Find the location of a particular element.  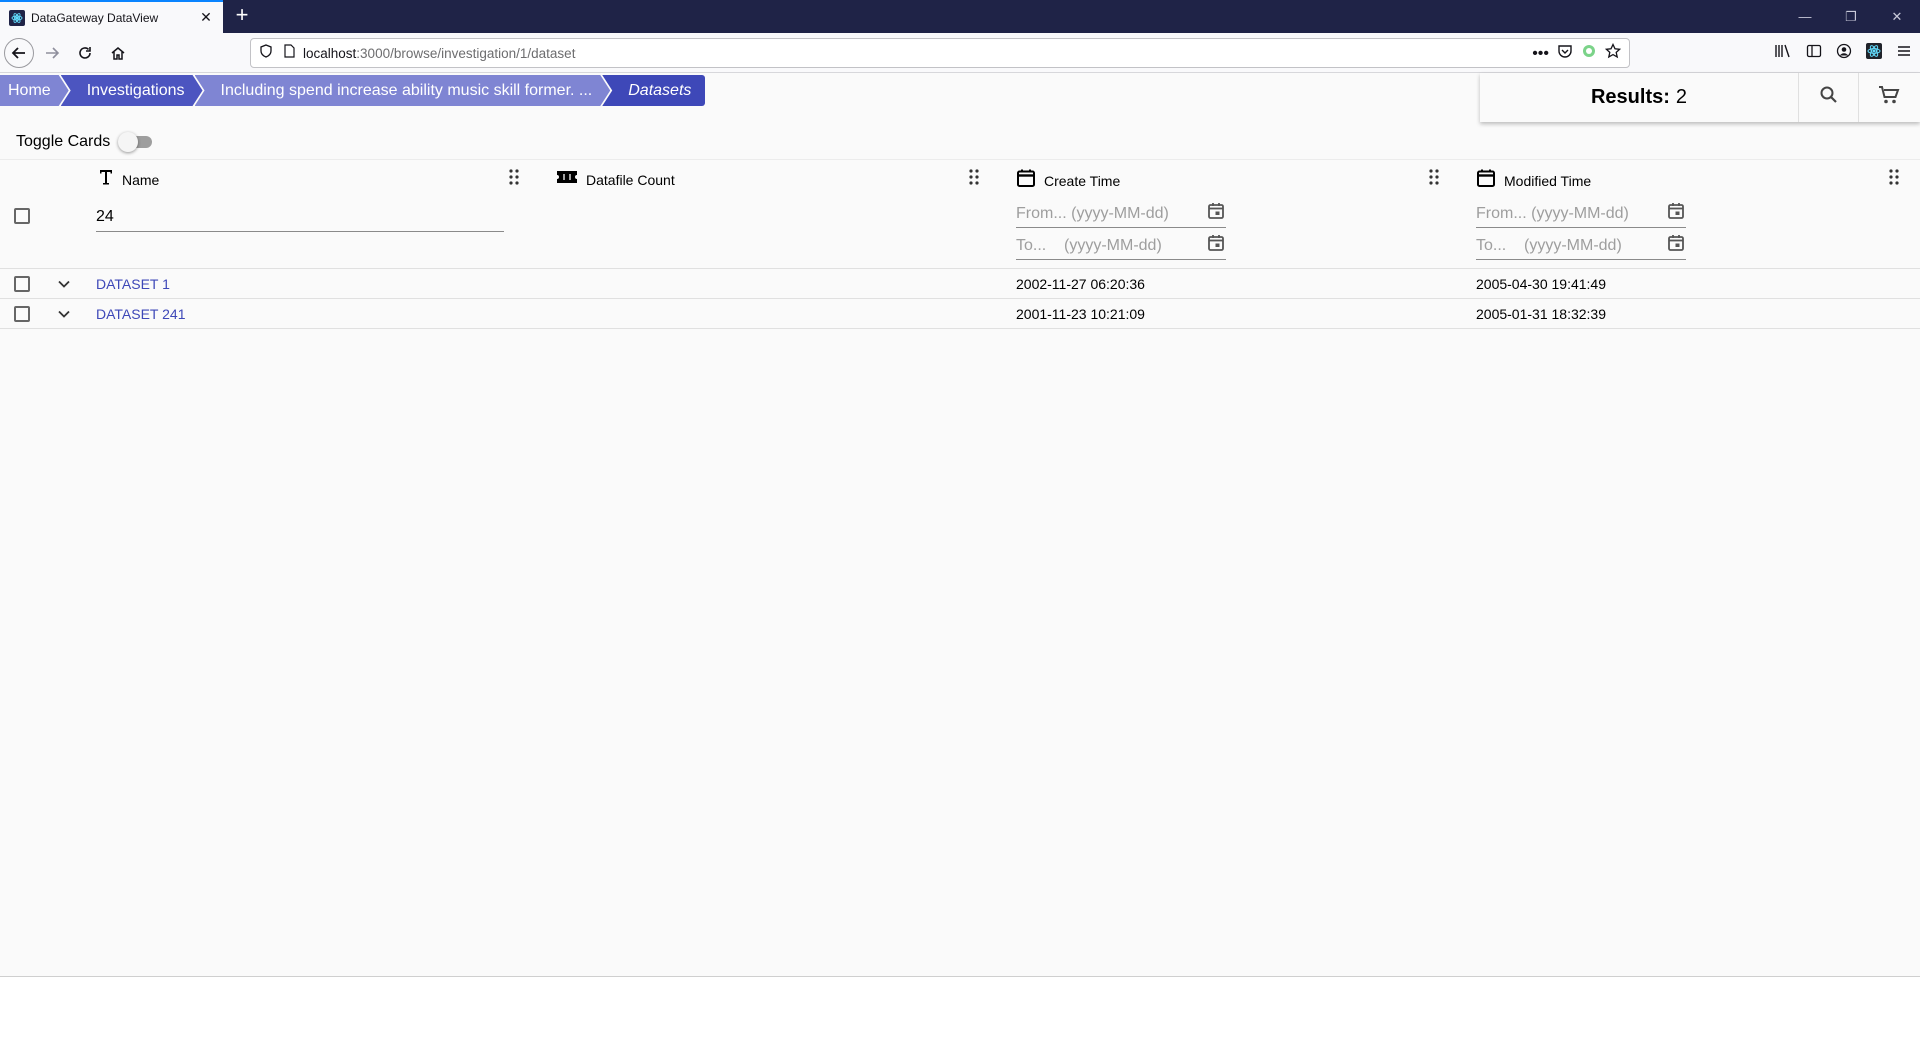

reload-icon is located at coordinates (85, 53).